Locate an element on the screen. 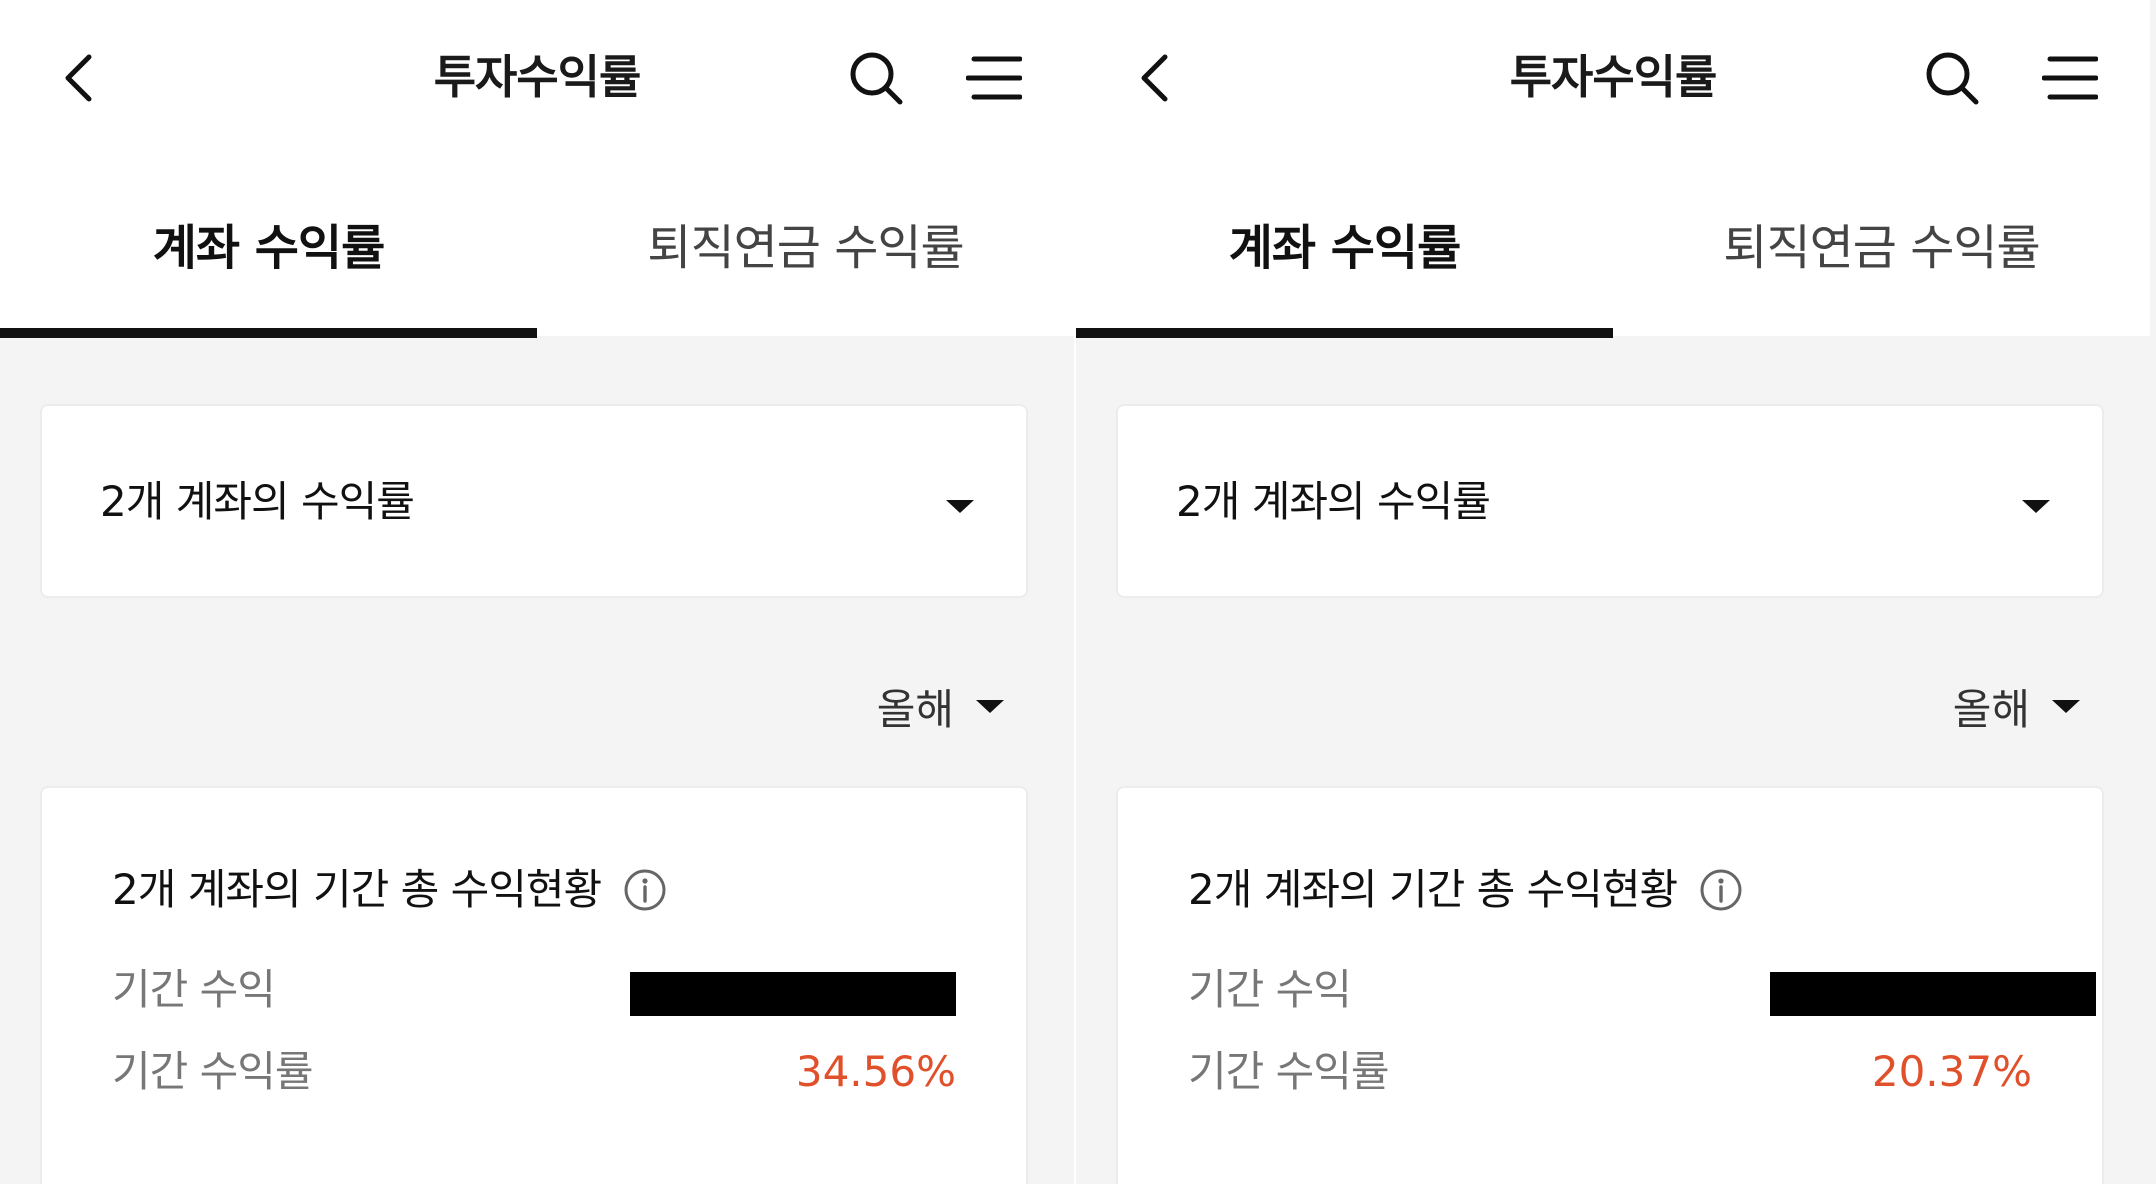 The height and width of the screenshot is (1184, 2156). period-rate-value: 20.37% is located at coordinates (1951, 1071).